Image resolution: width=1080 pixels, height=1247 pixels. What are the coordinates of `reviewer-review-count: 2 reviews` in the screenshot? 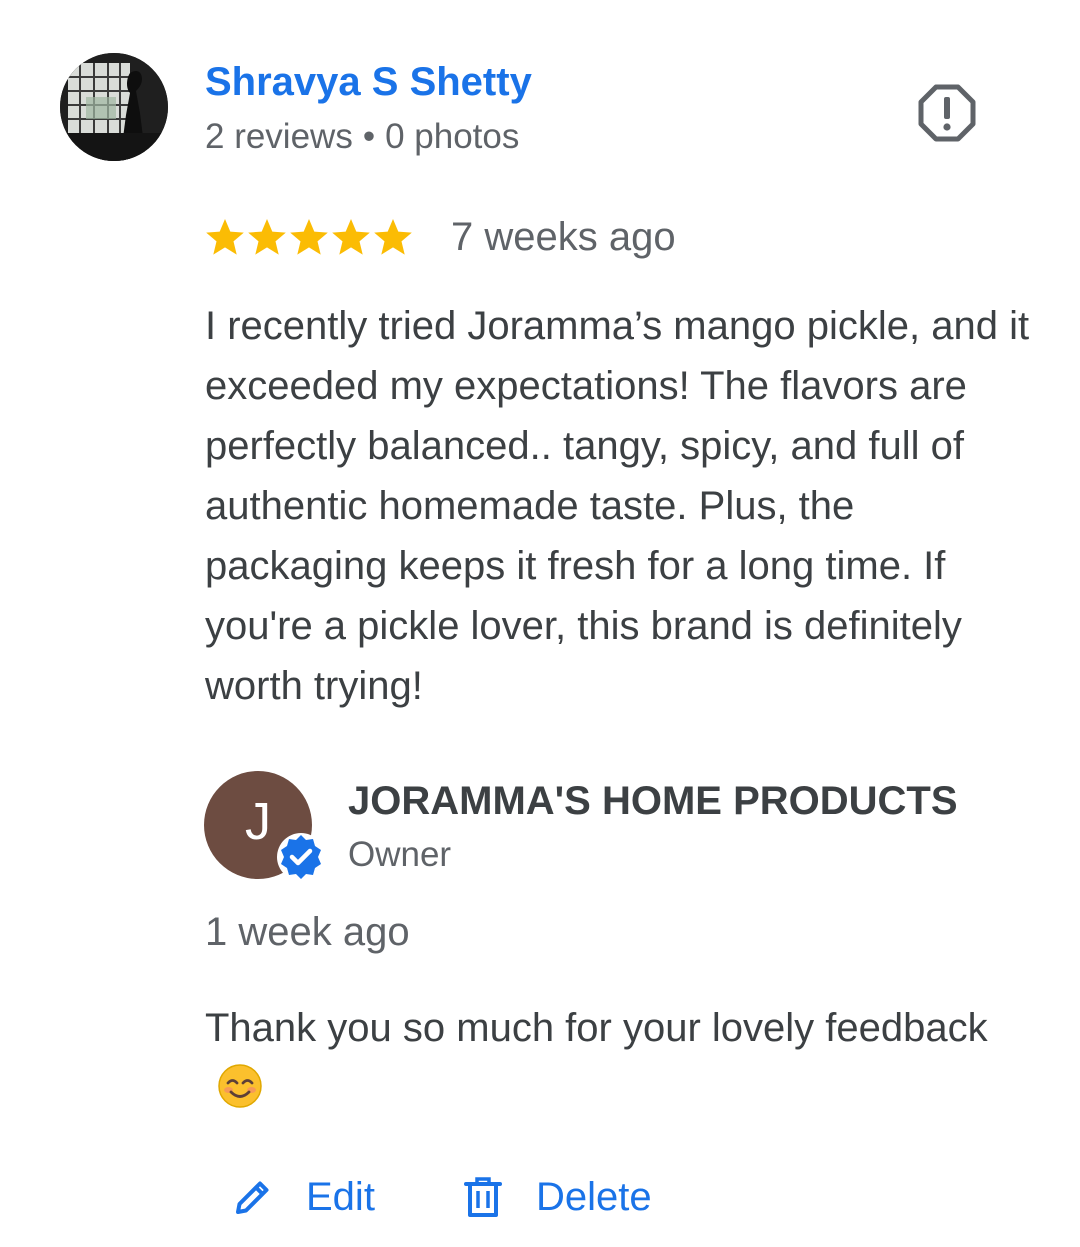 It's located at (279, 136).